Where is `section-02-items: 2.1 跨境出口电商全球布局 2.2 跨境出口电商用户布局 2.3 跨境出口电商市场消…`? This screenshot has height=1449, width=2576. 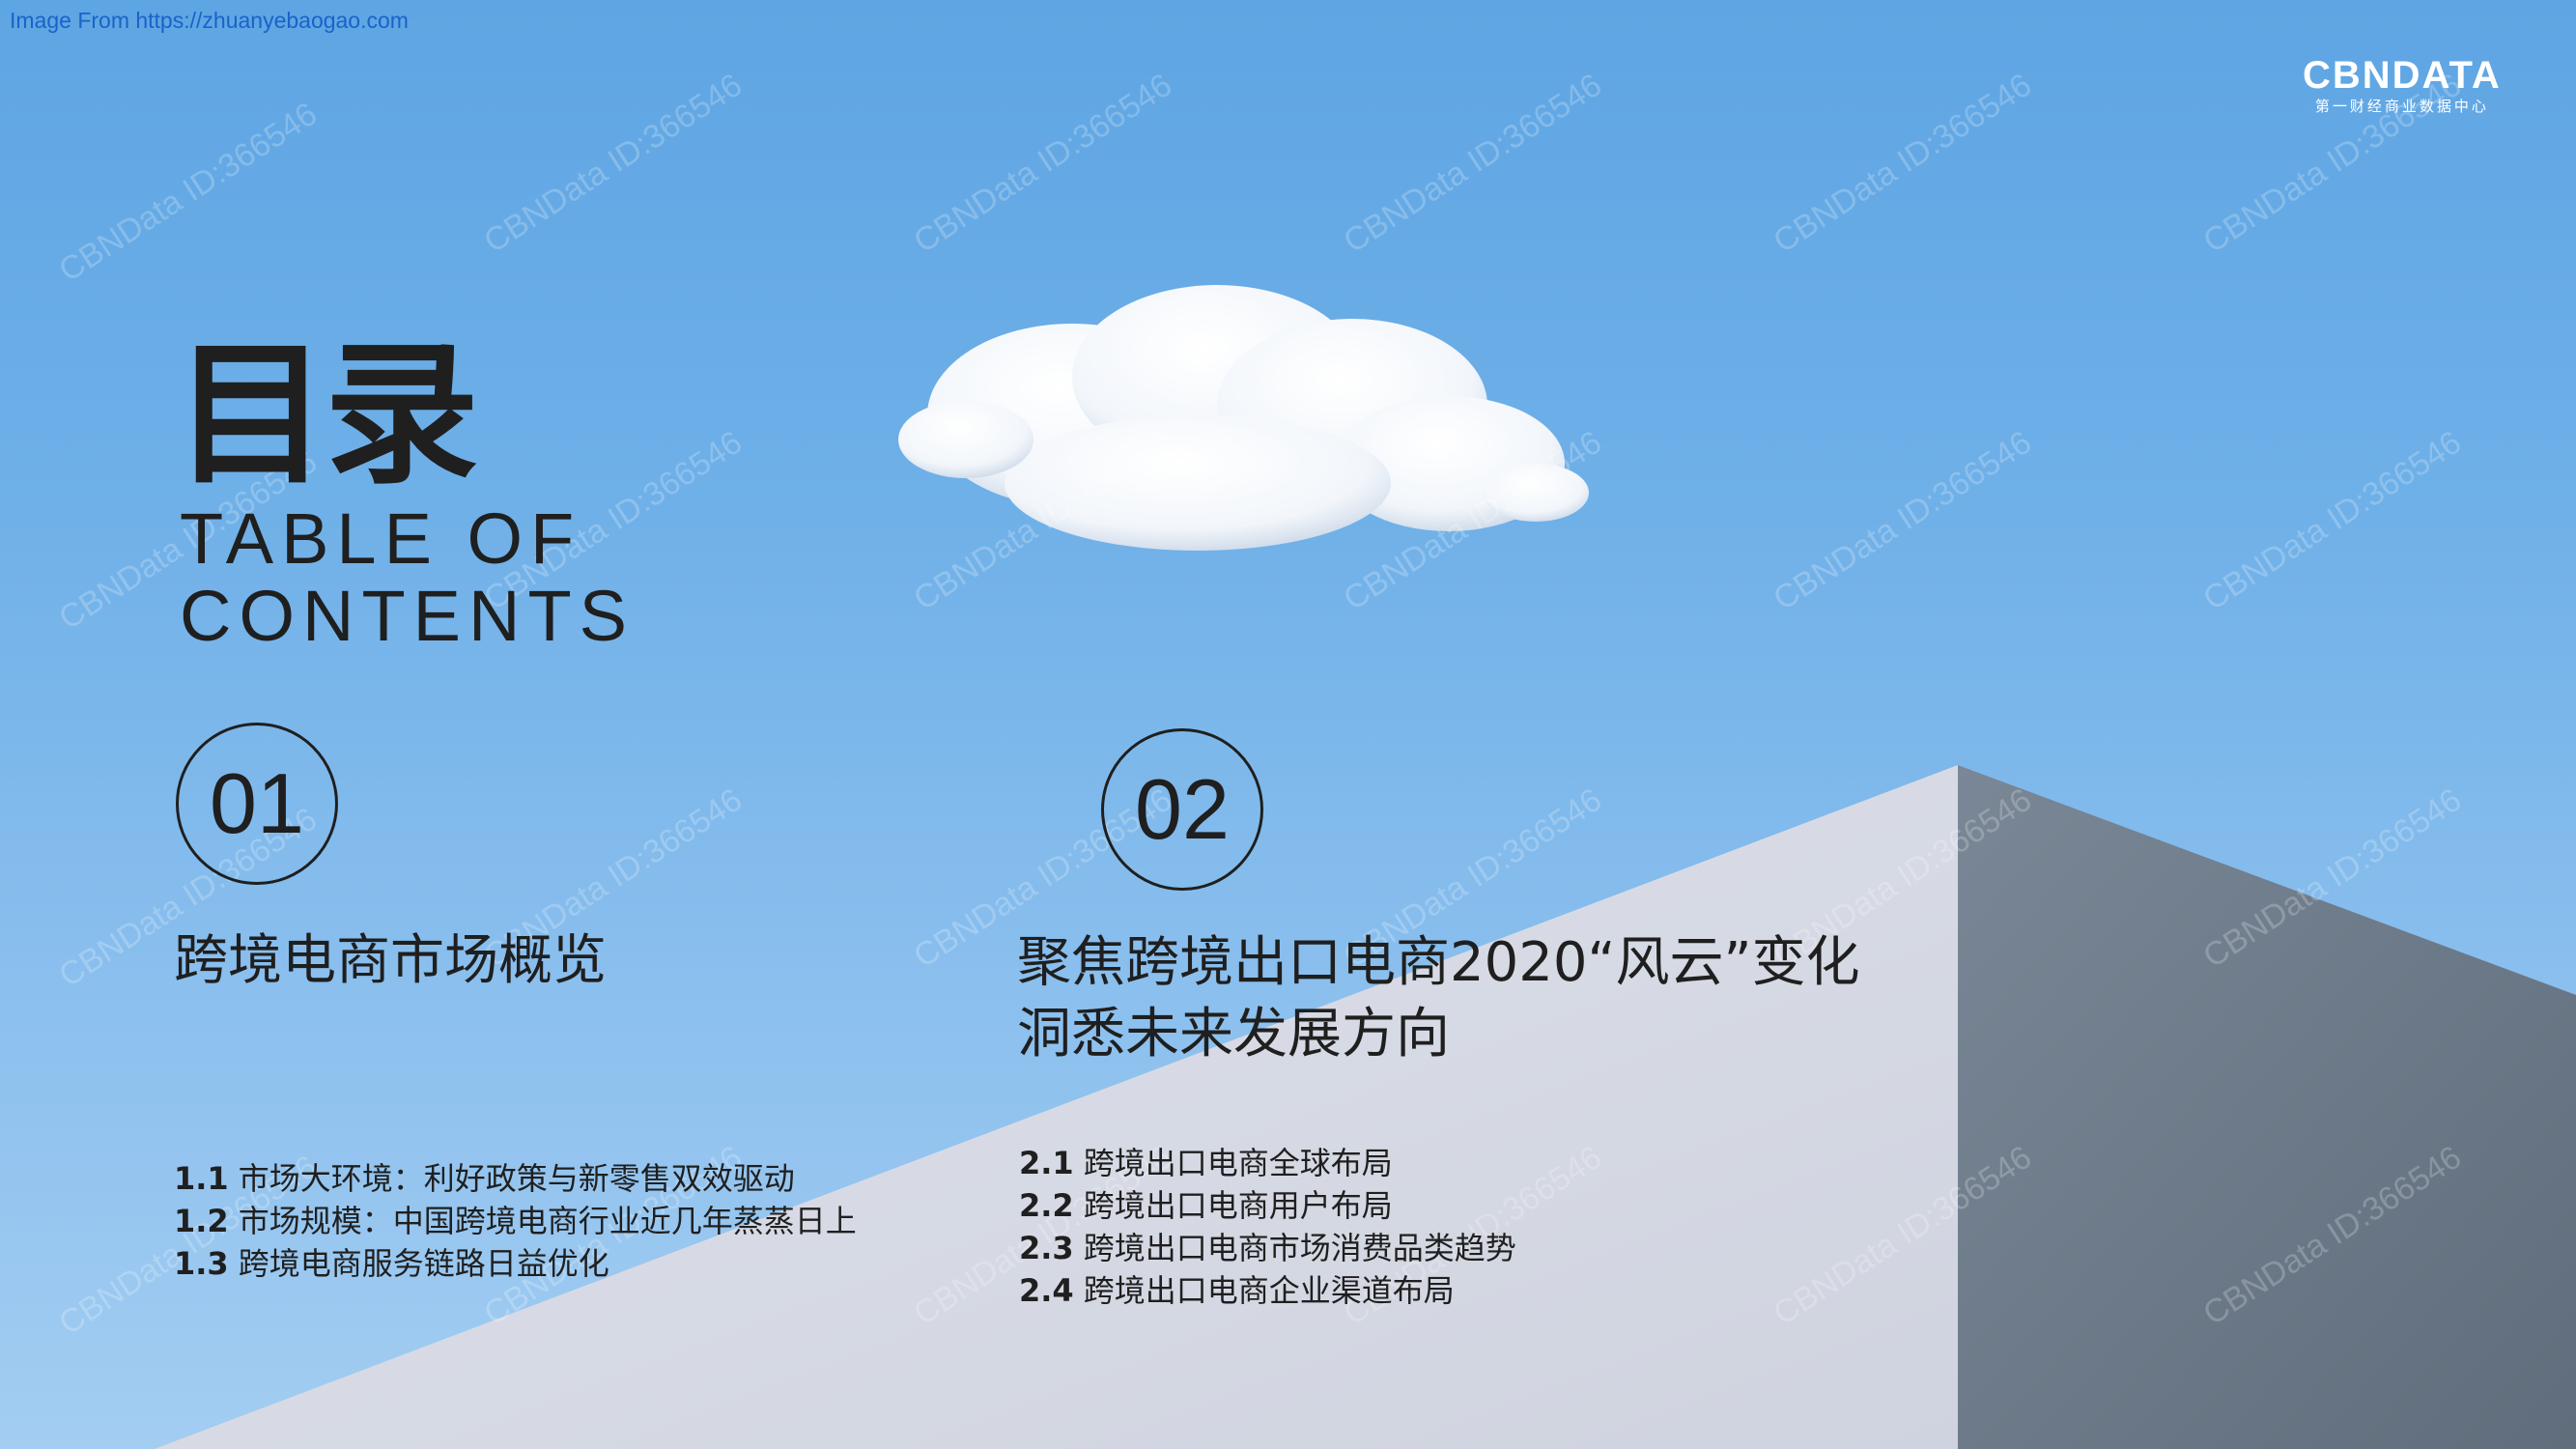 section-02-items: 2.1 跨境出口电商全球布局 2.2 跨境出口电商用户布局 2.3 跨境出口电商市场消… is located at coordinates (1267, 1227).